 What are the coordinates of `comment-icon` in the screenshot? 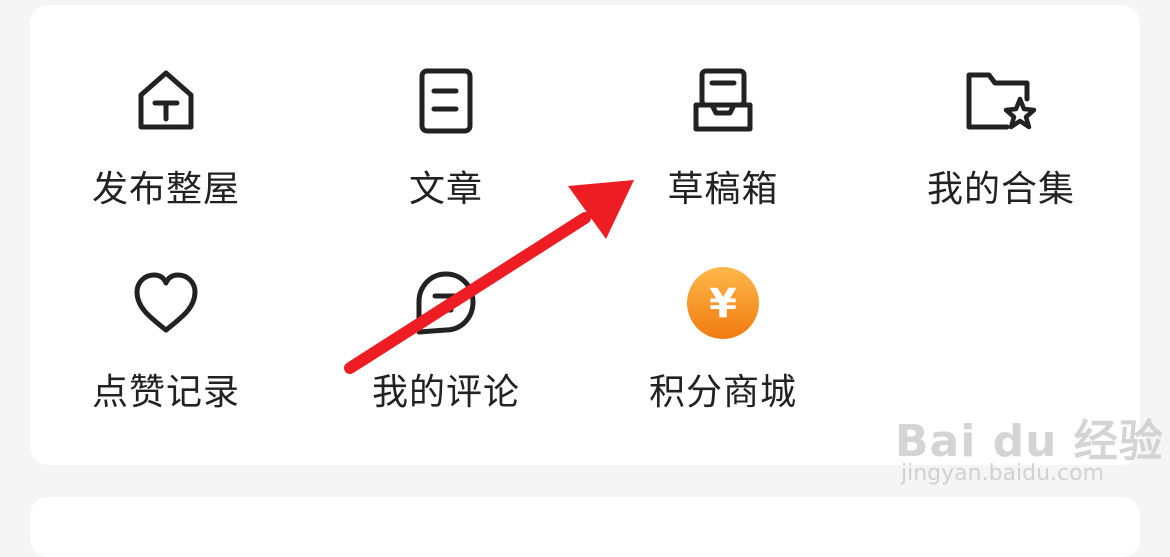 It's located at (446, 303).